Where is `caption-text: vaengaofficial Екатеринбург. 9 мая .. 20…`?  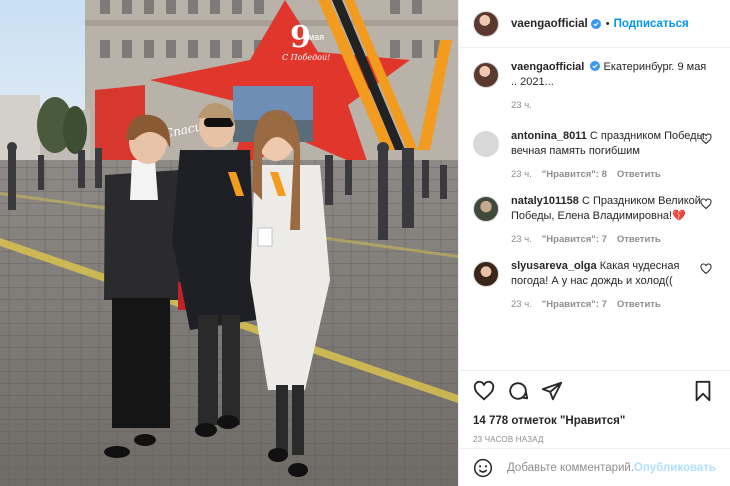 caption-text: vaengaofficial Екатеринбург. 9 мая .. 20… is located at coordinates (611, 75).